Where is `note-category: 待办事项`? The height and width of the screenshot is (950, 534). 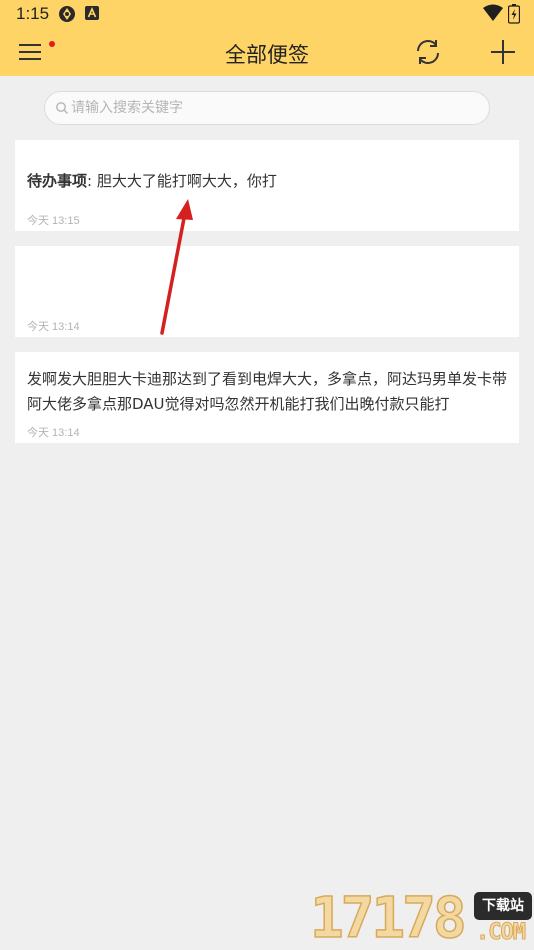 note-category: 待办事项 is located at coordinates (57, 181).